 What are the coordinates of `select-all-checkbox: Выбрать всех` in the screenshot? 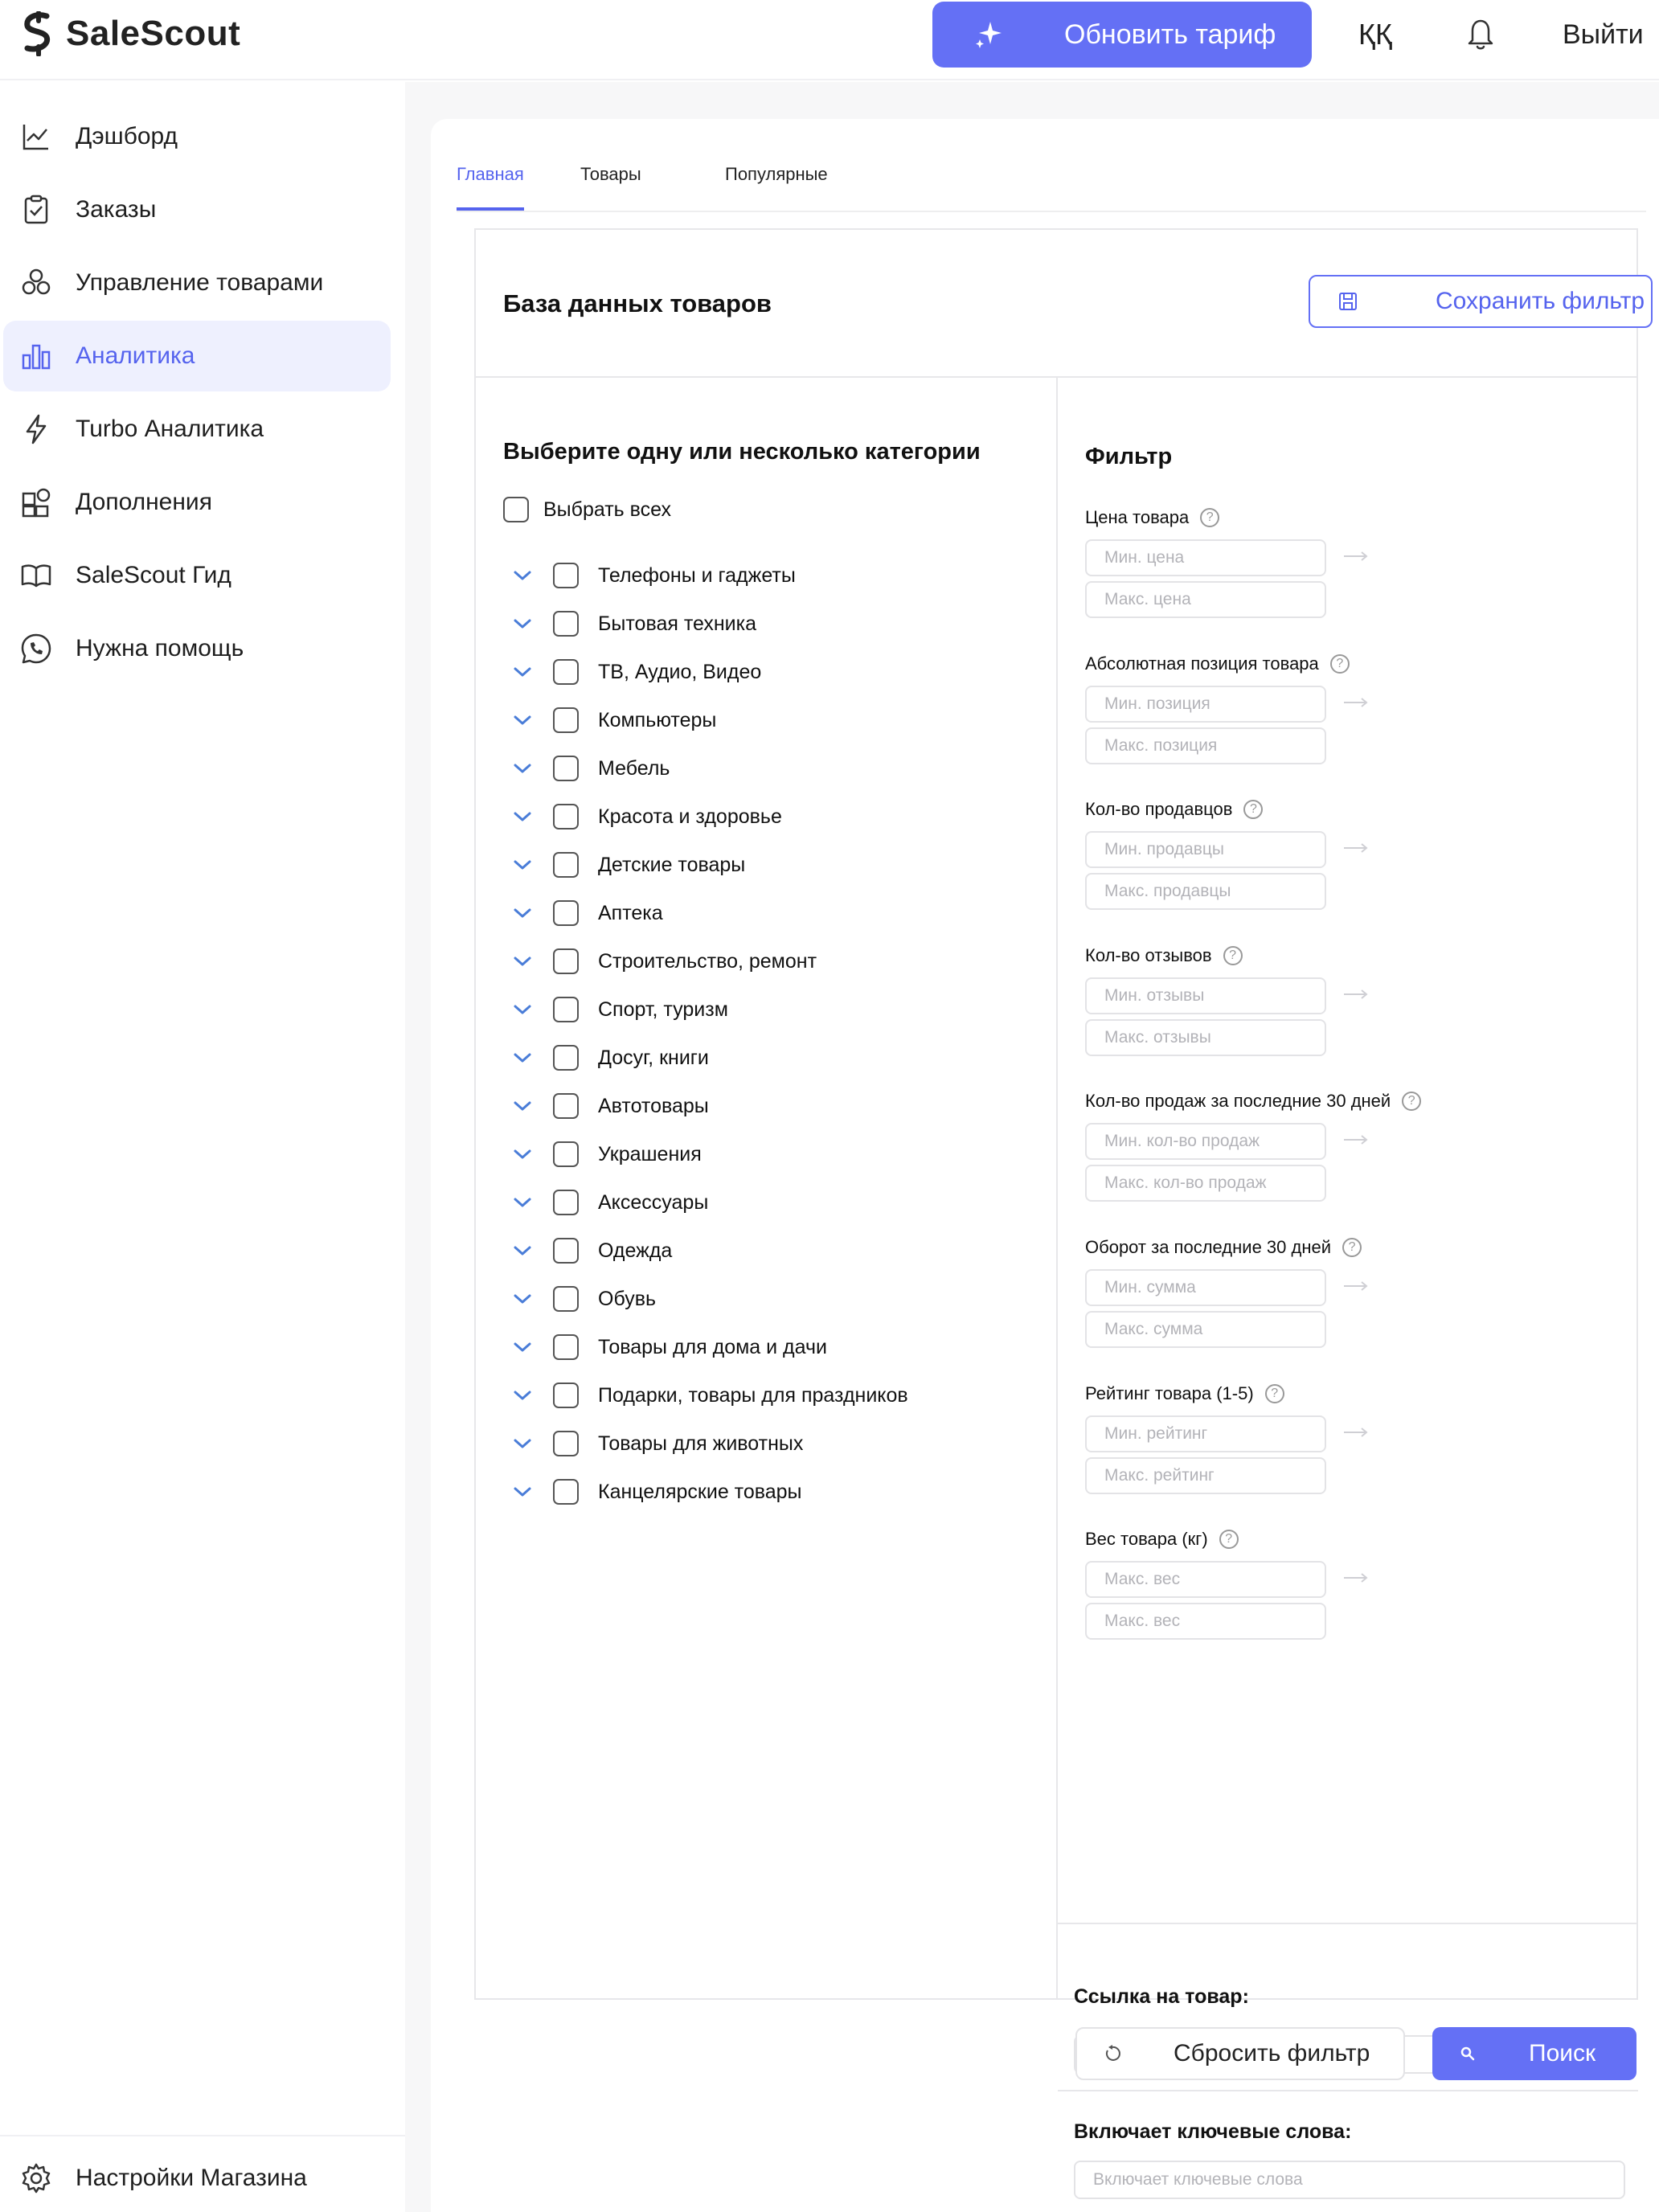 It's located at (587, 509).